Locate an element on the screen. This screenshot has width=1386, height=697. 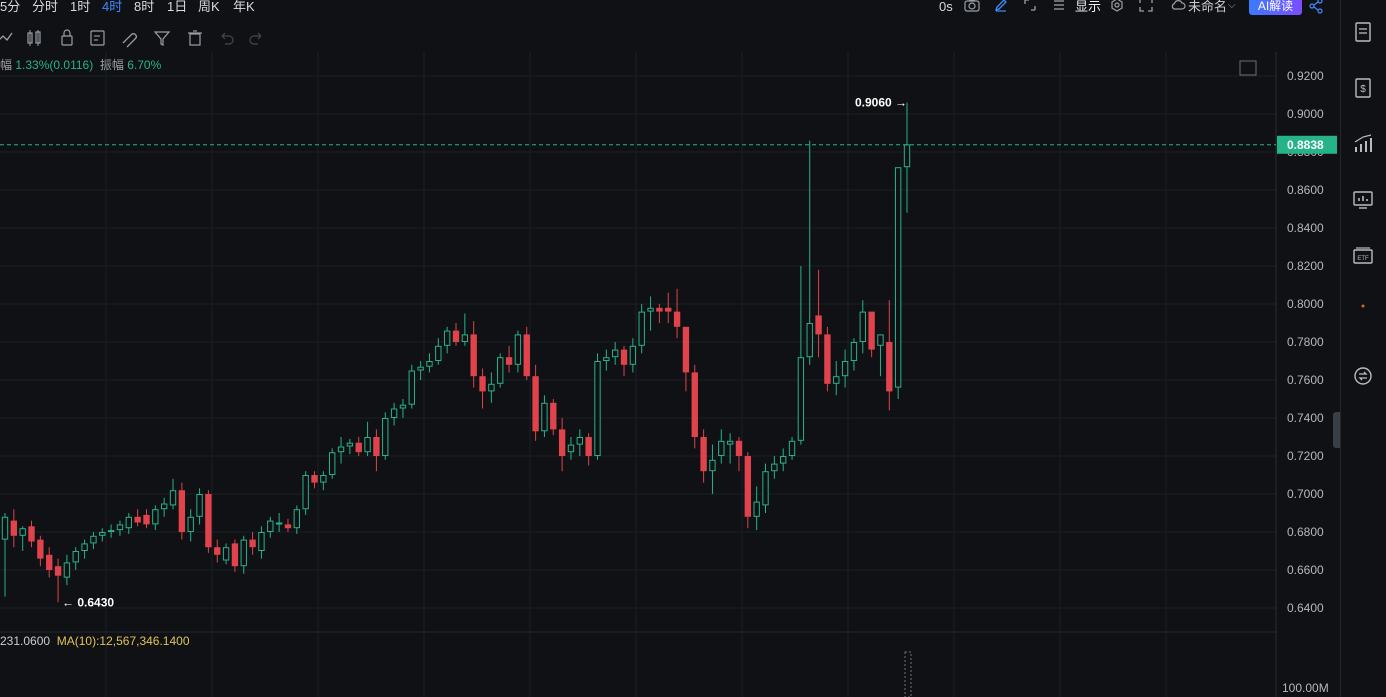
low-price-label: ← 0.6430 is located at coordinates (88, 602).